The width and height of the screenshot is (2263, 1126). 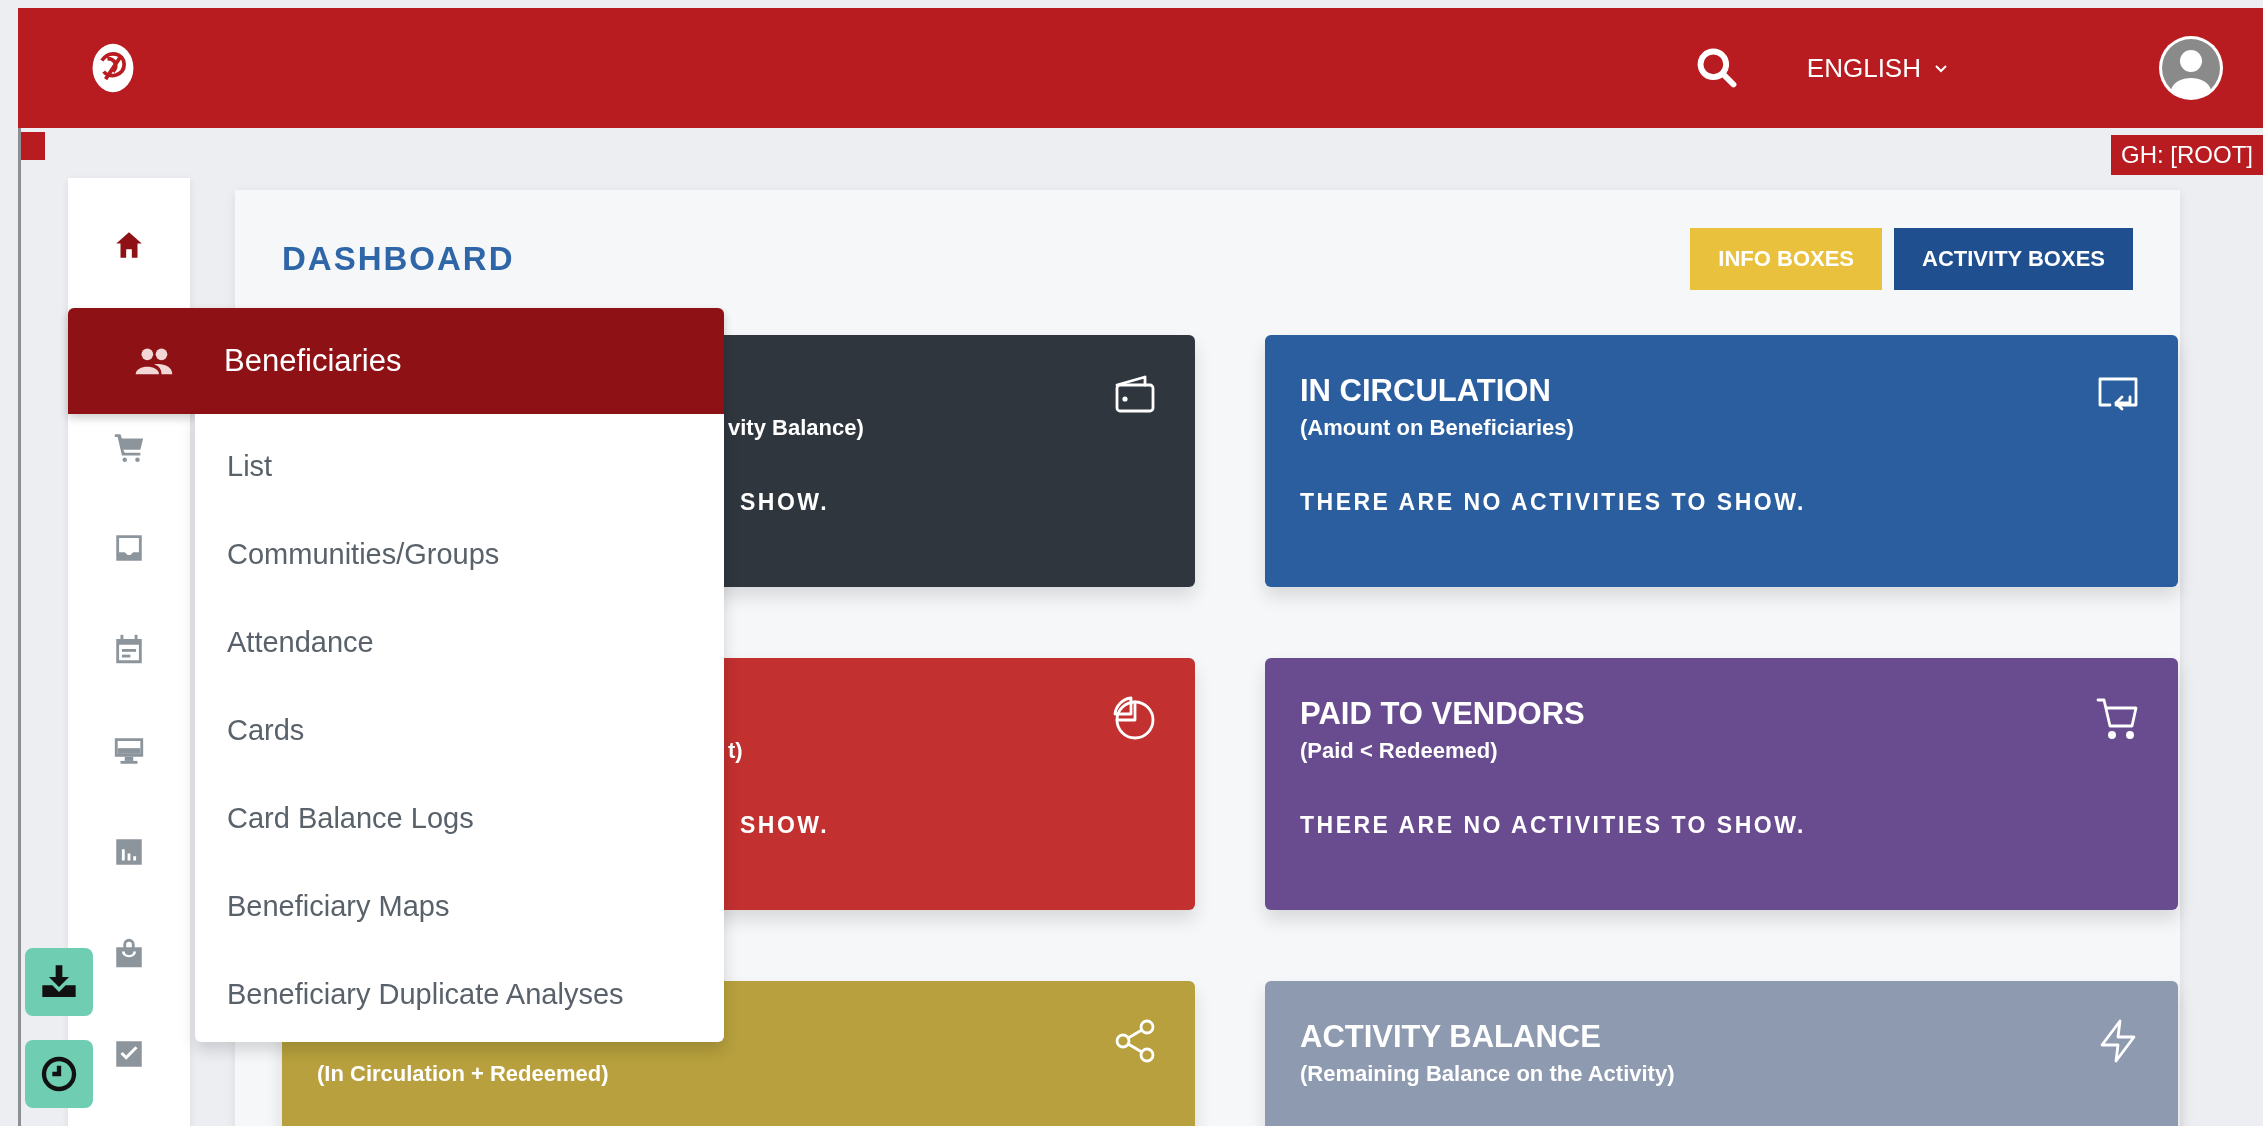 I want to click on logo-icon, so click(x=113, y=68).